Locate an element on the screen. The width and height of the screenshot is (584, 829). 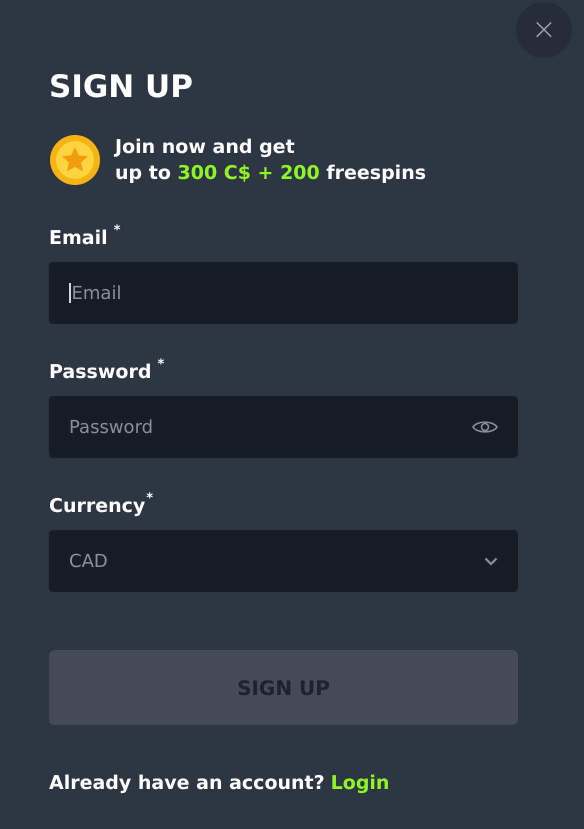
currency-select: CAD is located at coordinates (283, 561).